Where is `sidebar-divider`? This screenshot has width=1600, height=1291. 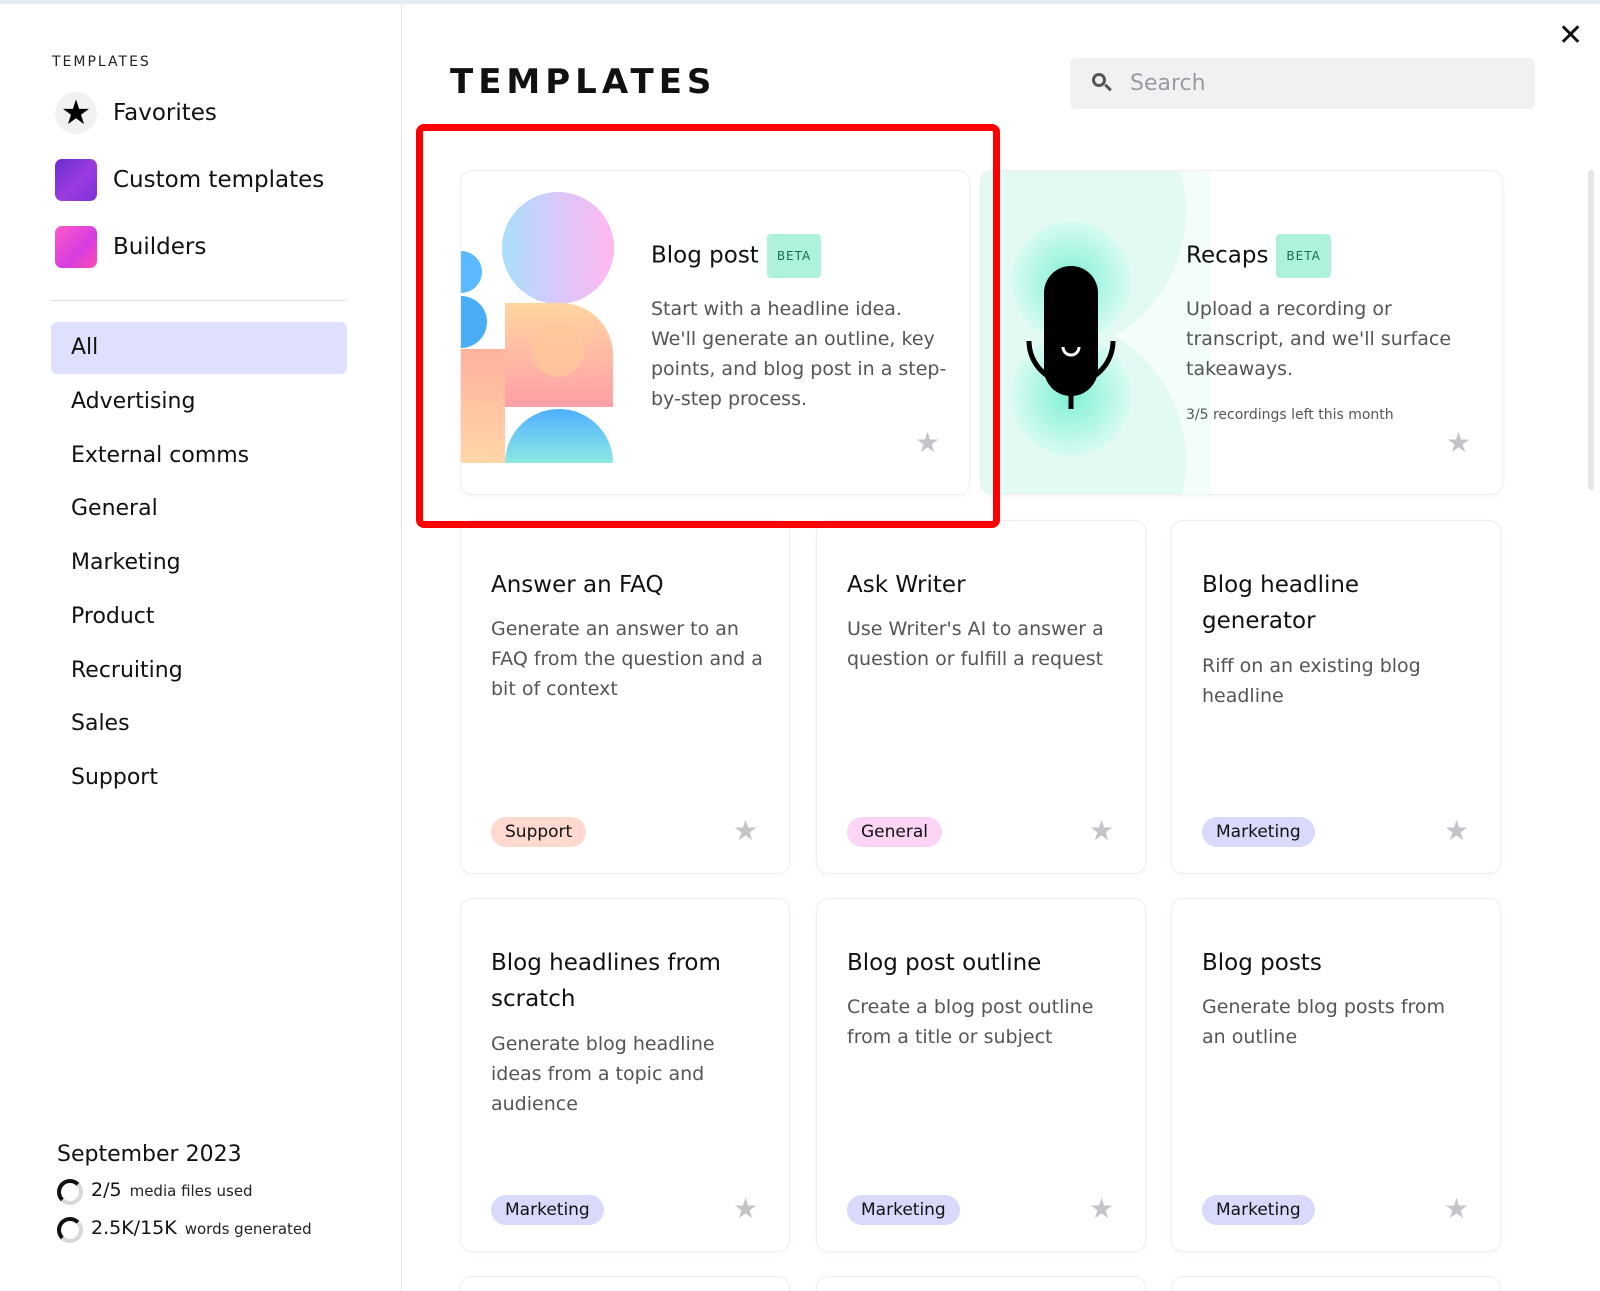
sidebar-divider is located at coordinates (199, 300).